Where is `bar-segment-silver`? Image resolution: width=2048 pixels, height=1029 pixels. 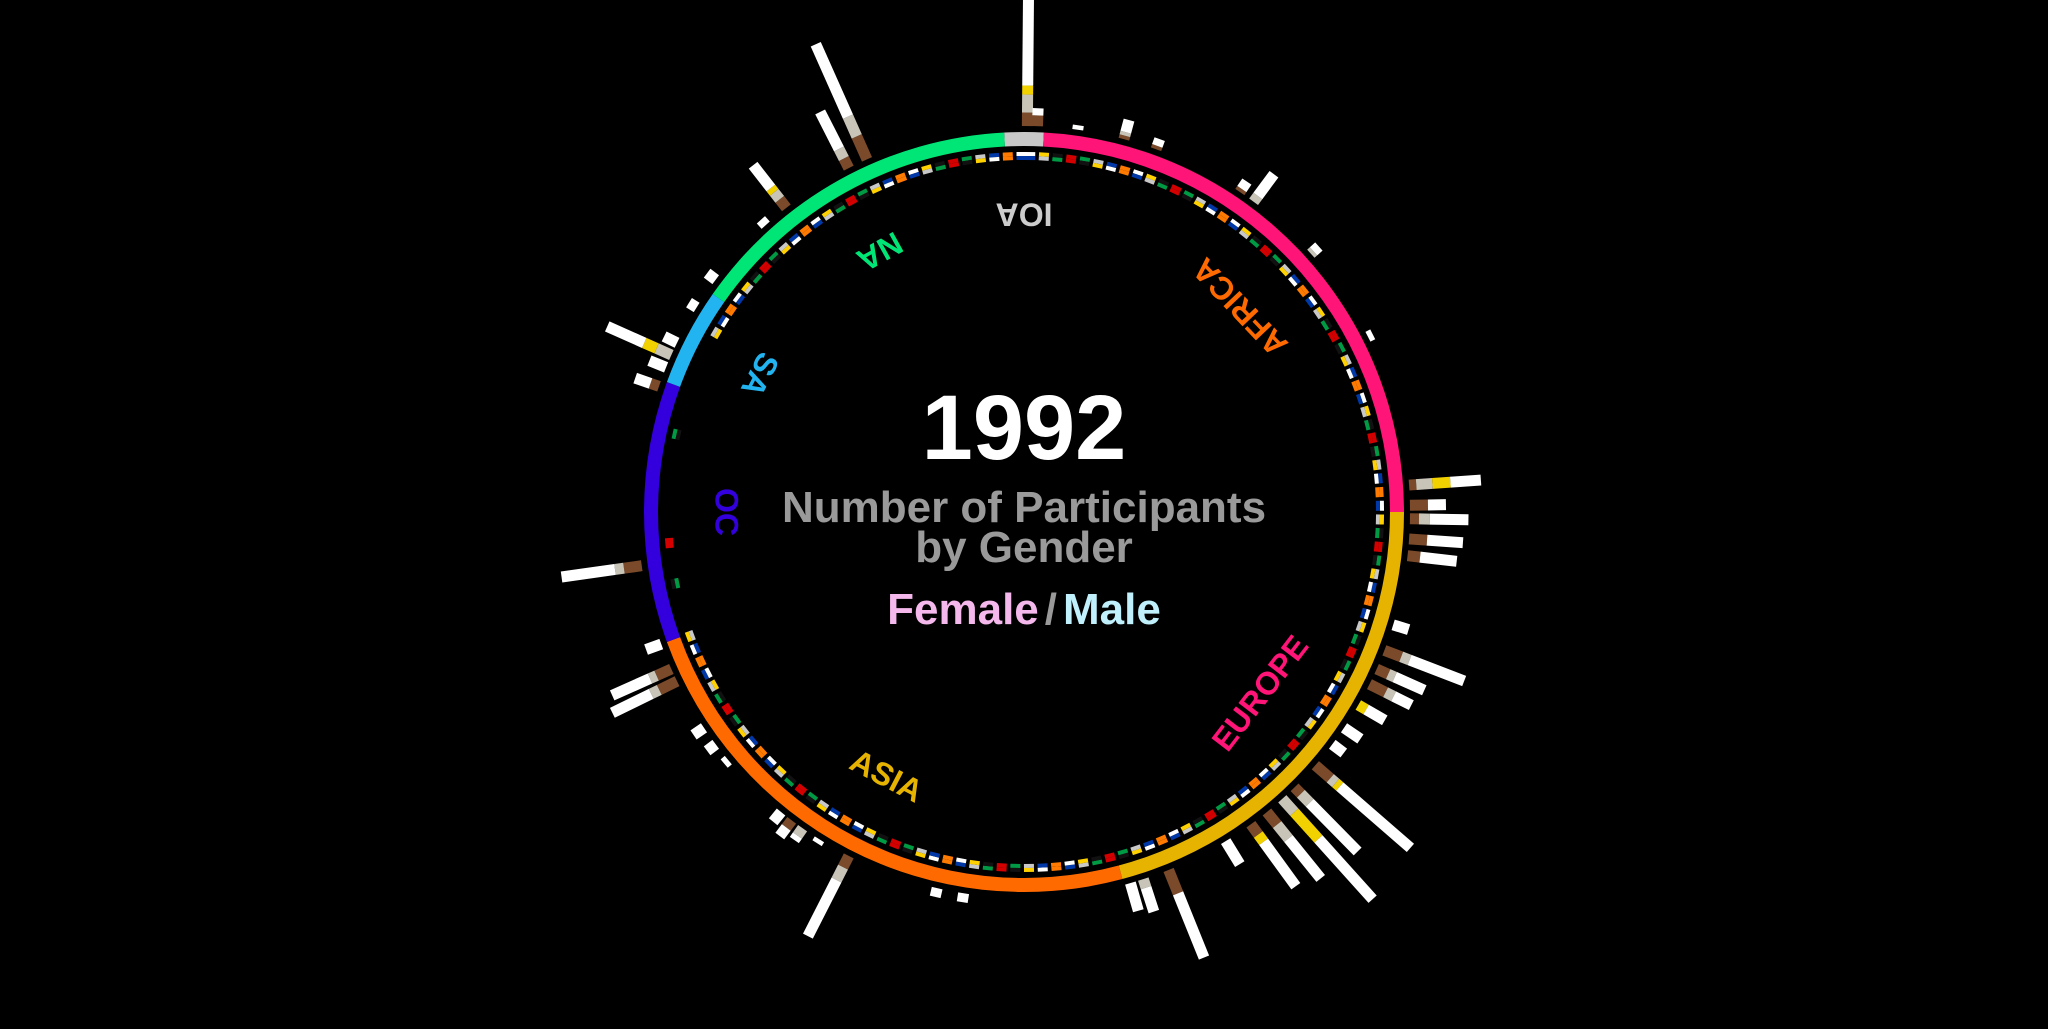
bar-segment-silver is located at coordinates (1027, 103).